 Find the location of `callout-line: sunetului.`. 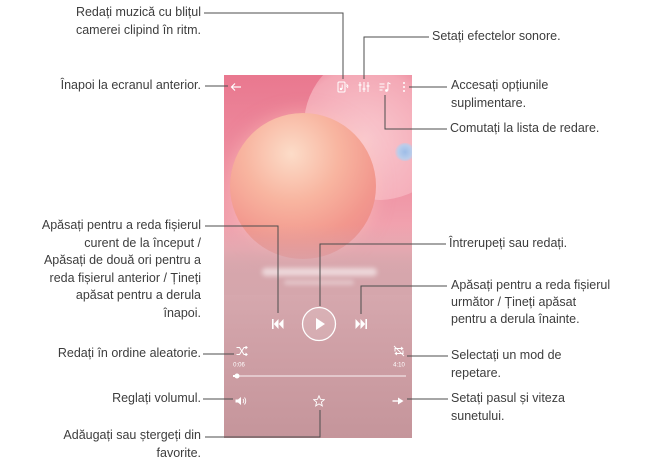

callout-line: sunetului. is located at coordinates (478, 415).